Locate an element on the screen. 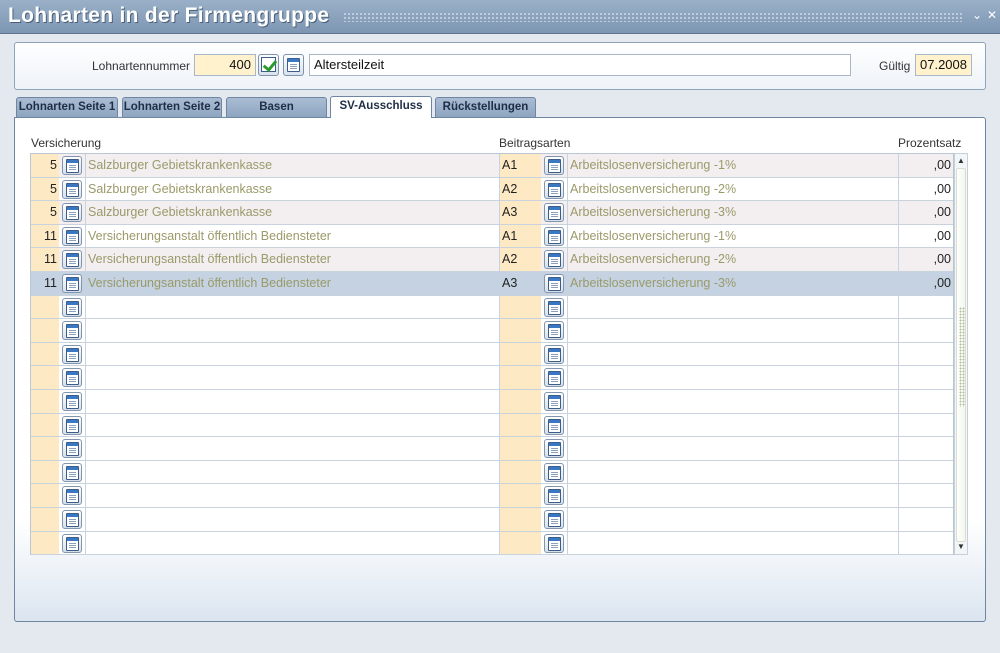  close-icon: ✕ is located at coordinates (992, 15).